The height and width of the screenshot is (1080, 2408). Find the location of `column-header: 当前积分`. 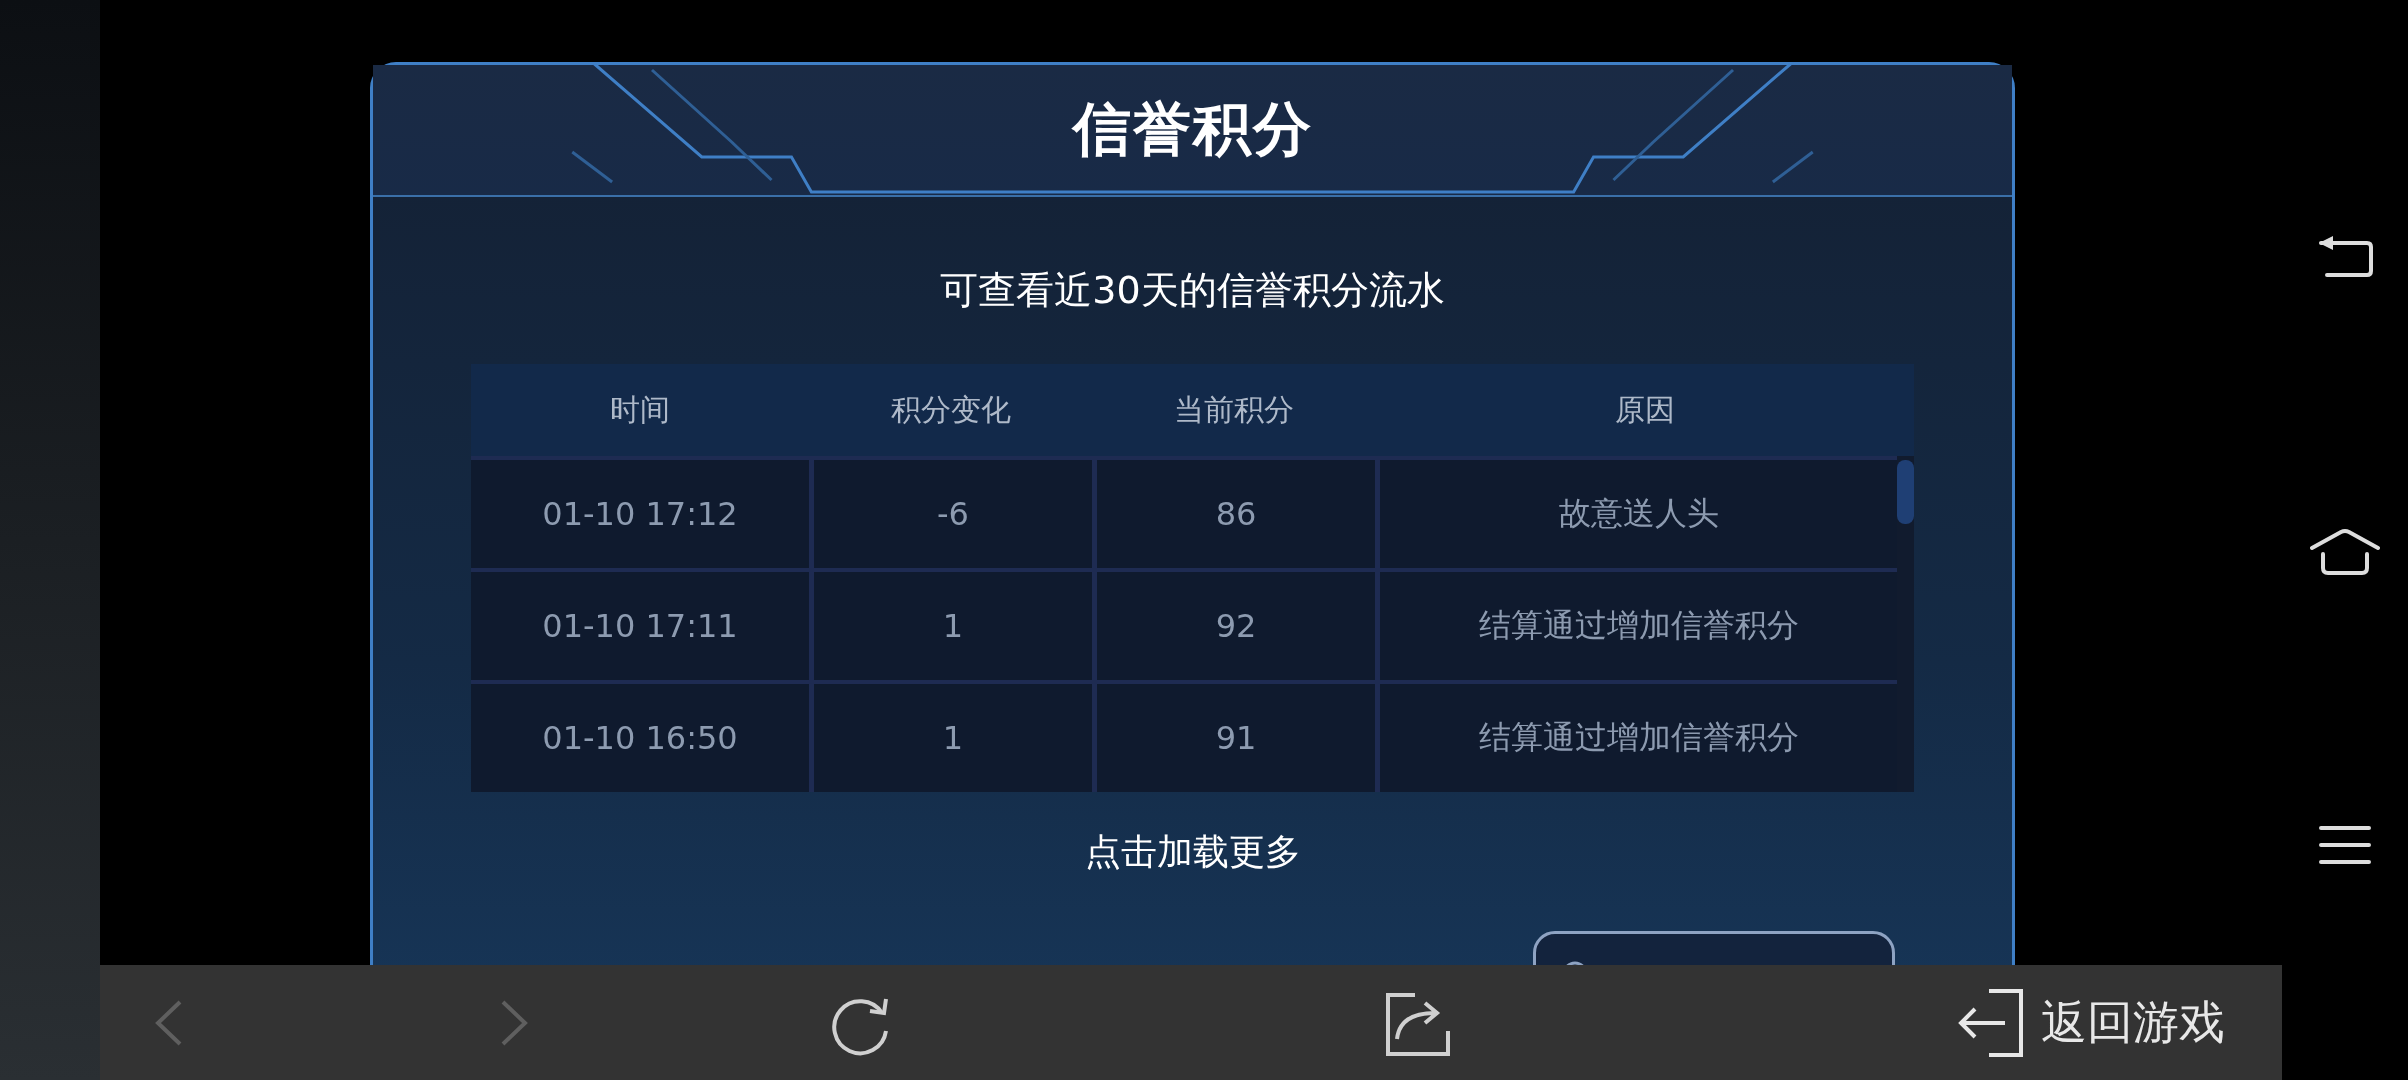

column-header: 当前积分 is located at coordinates (1233, 409).